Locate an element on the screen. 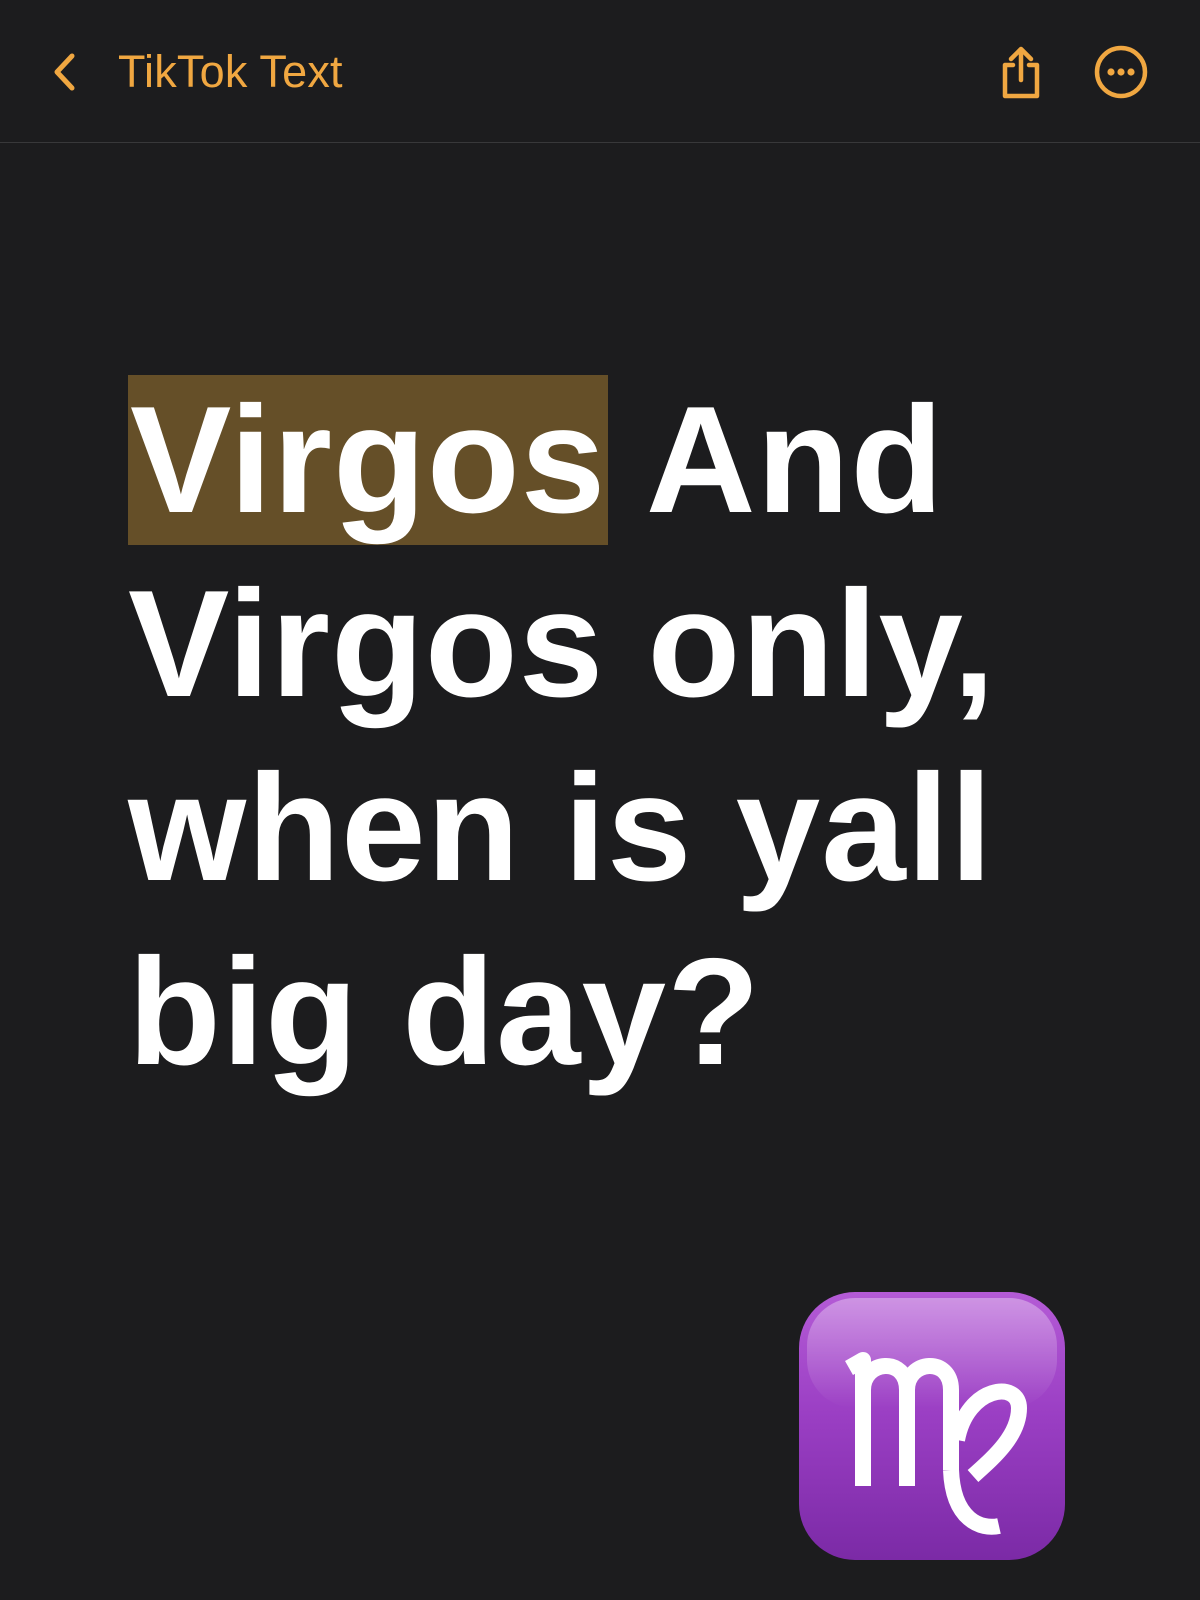 Image resolution: width=1200 pixels, height=1600 pixels. share-button is located at coordinates (1021, 72).